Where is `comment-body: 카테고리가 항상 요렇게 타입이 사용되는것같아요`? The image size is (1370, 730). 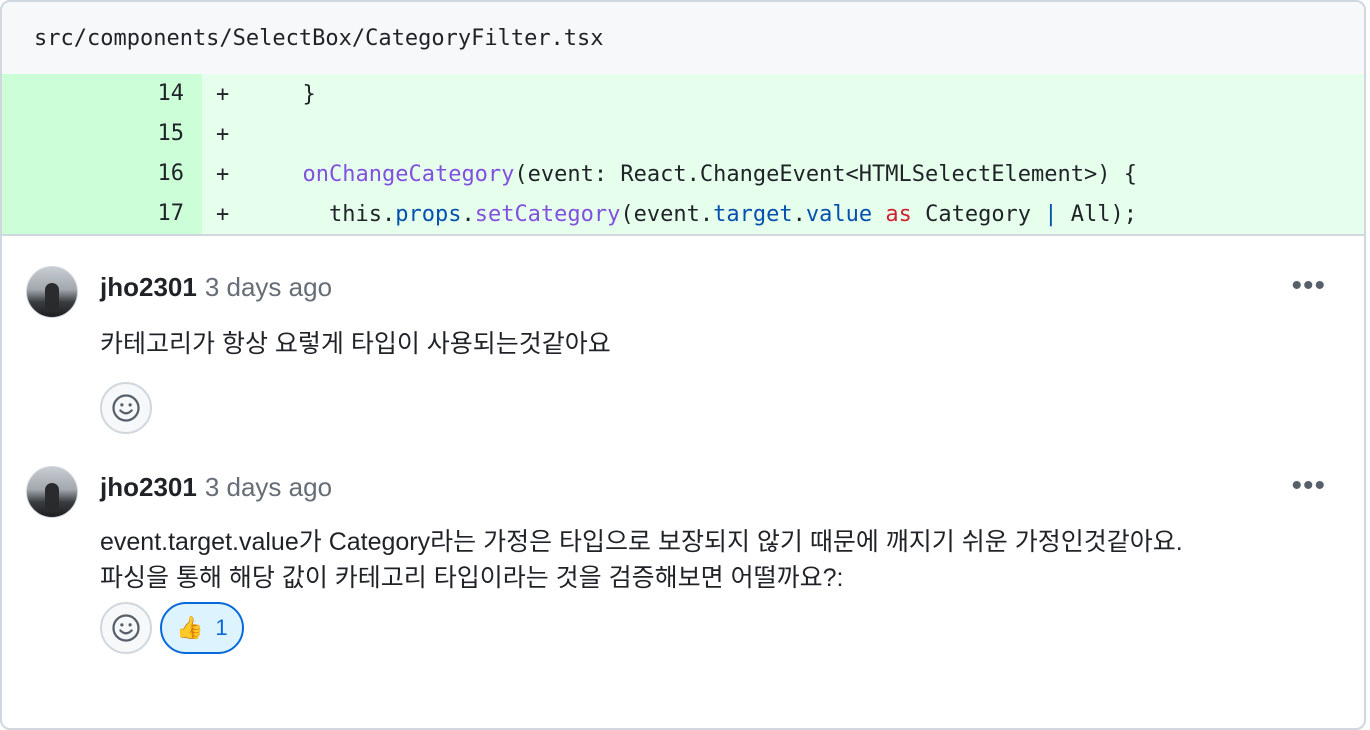
comment-body: 카테고리가 항상 요렇게 타입이 사용되는것같아요 is located at coordinates (355, 344).